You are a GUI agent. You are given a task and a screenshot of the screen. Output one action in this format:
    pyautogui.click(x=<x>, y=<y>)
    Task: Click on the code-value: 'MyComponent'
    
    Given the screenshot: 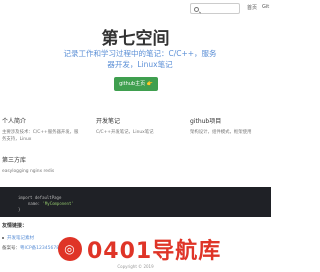 What is the action you would take?
    pyautogui.click(x=58, y=203)
    